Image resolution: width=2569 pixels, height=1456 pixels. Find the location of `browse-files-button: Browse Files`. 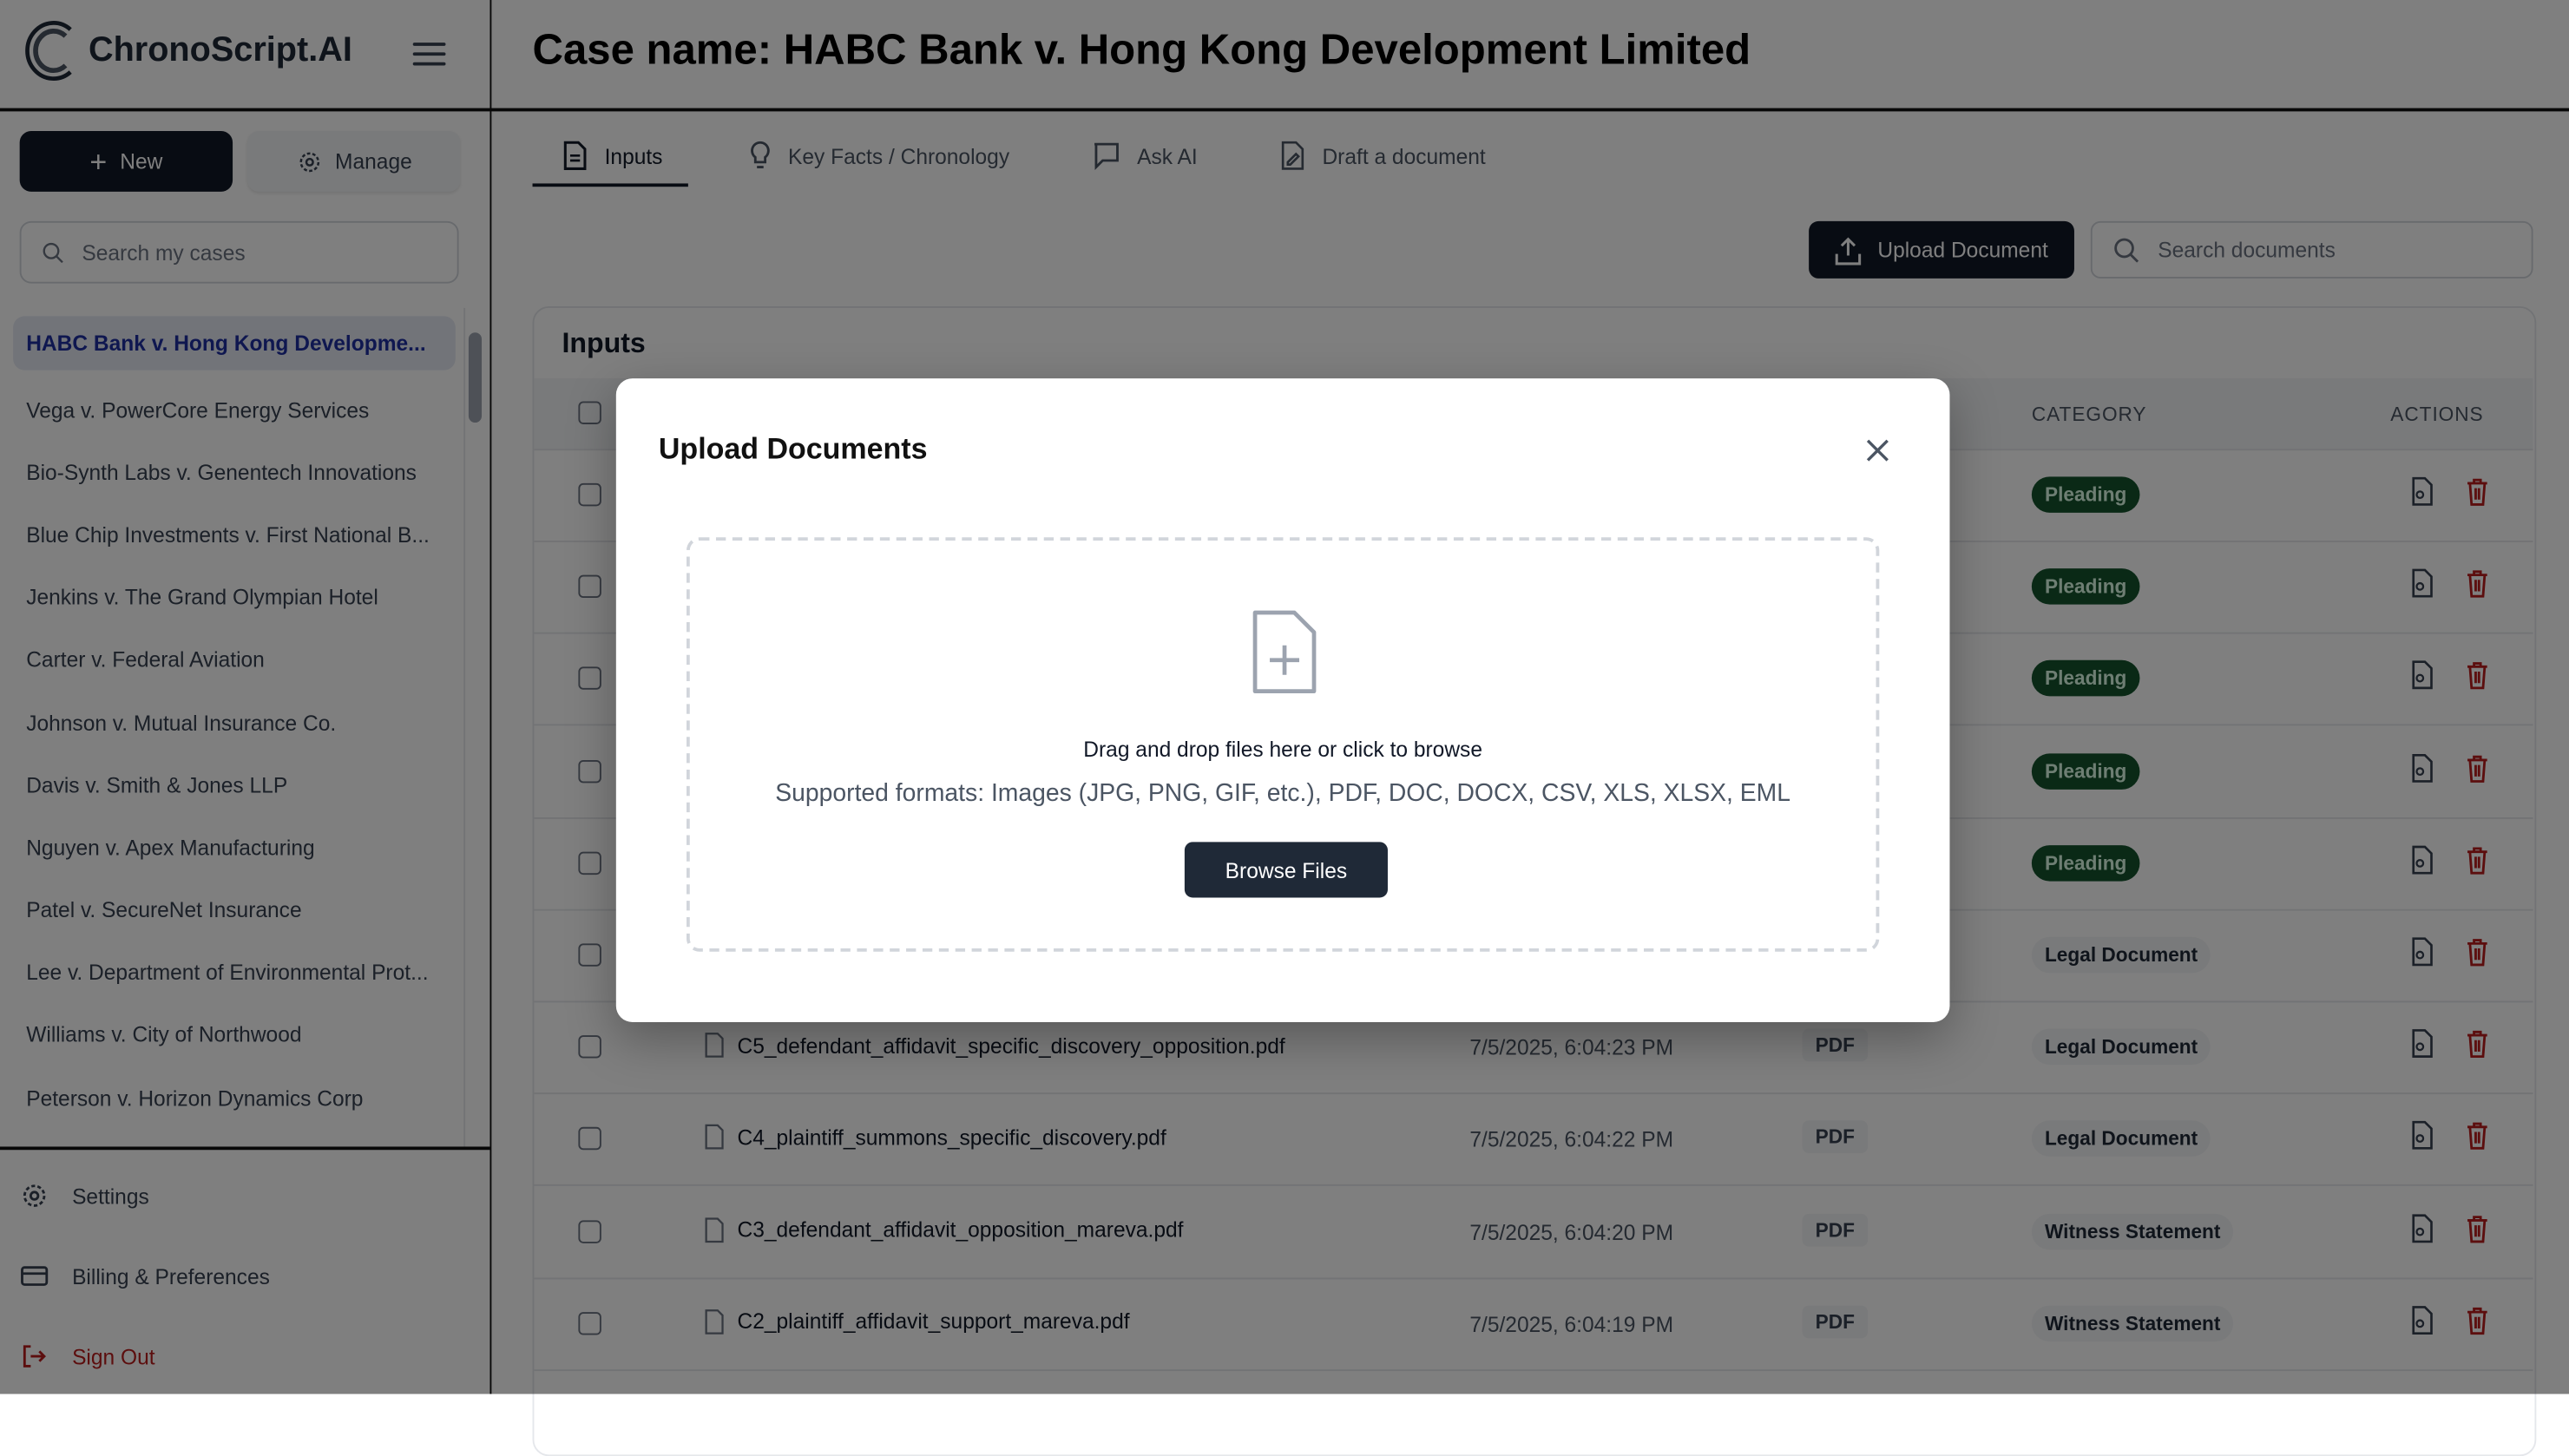

browse-files-button: Browse Files is located at coordinates (1286, 870).